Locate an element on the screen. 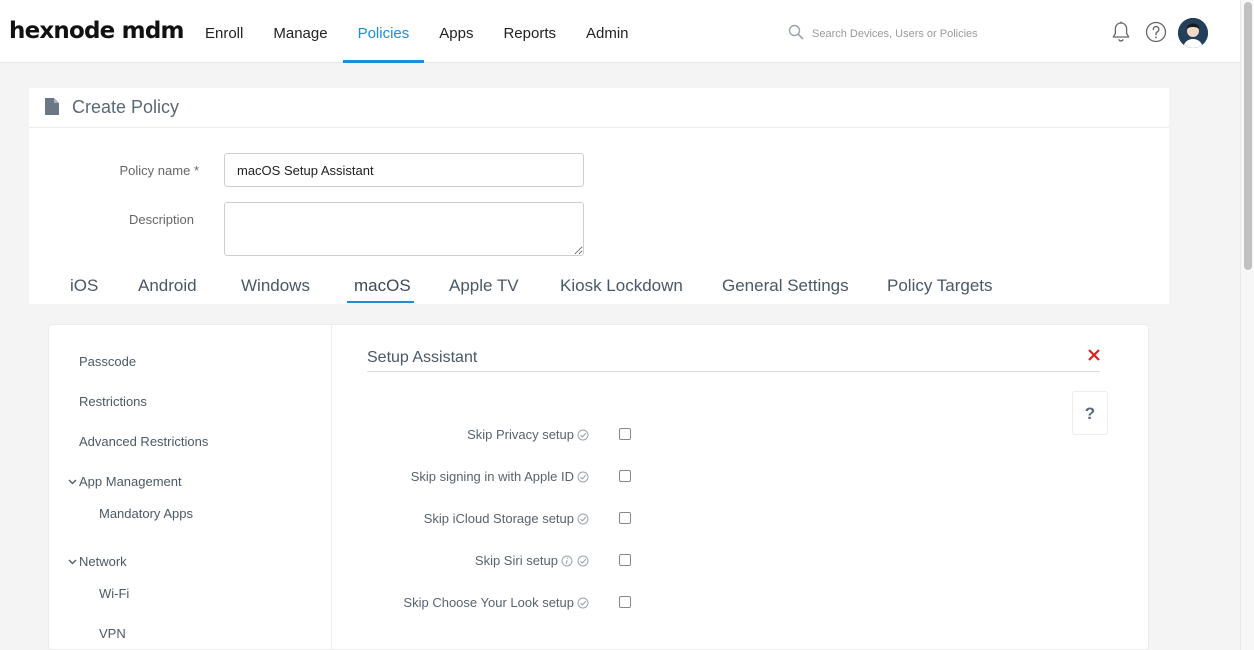 The image size is (1254, 650). option-label: Skip Choose Your Look setup is located at coordinates (488, 602).